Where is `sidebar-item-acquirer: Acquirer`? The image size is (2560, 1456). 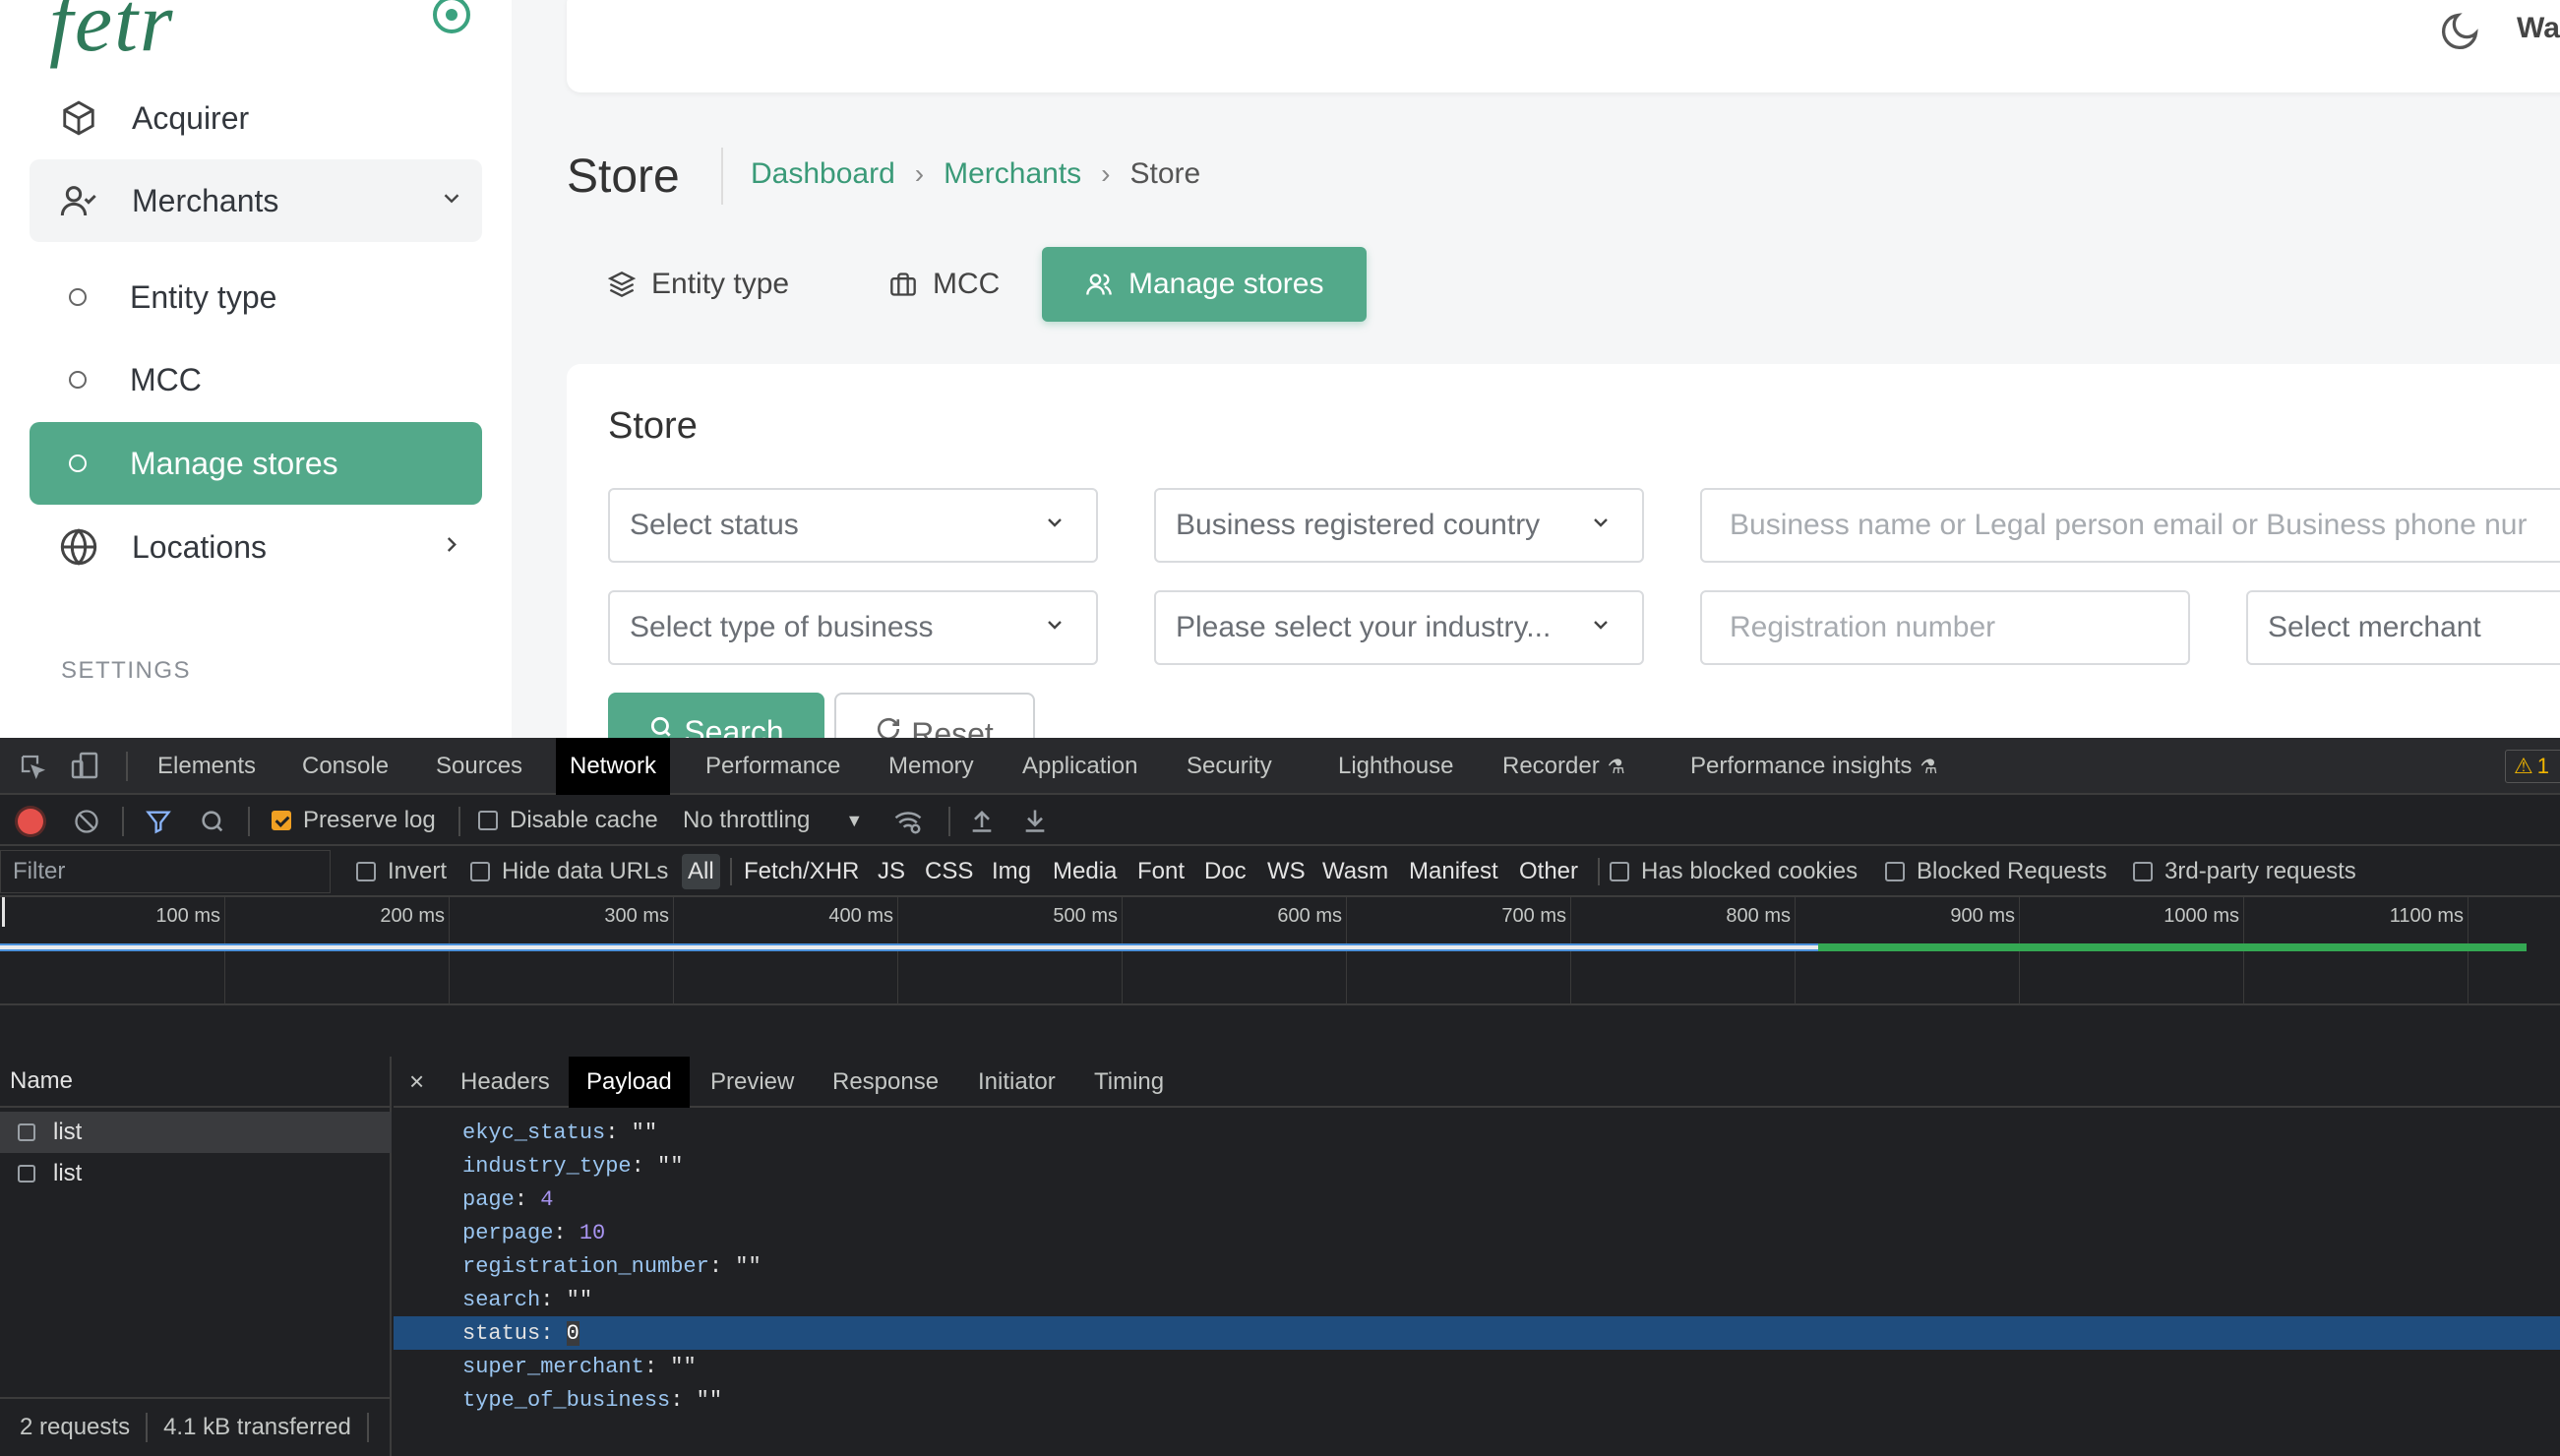
sidebar-item-acquirer: Acquirer is located at coordinates (256, 118).